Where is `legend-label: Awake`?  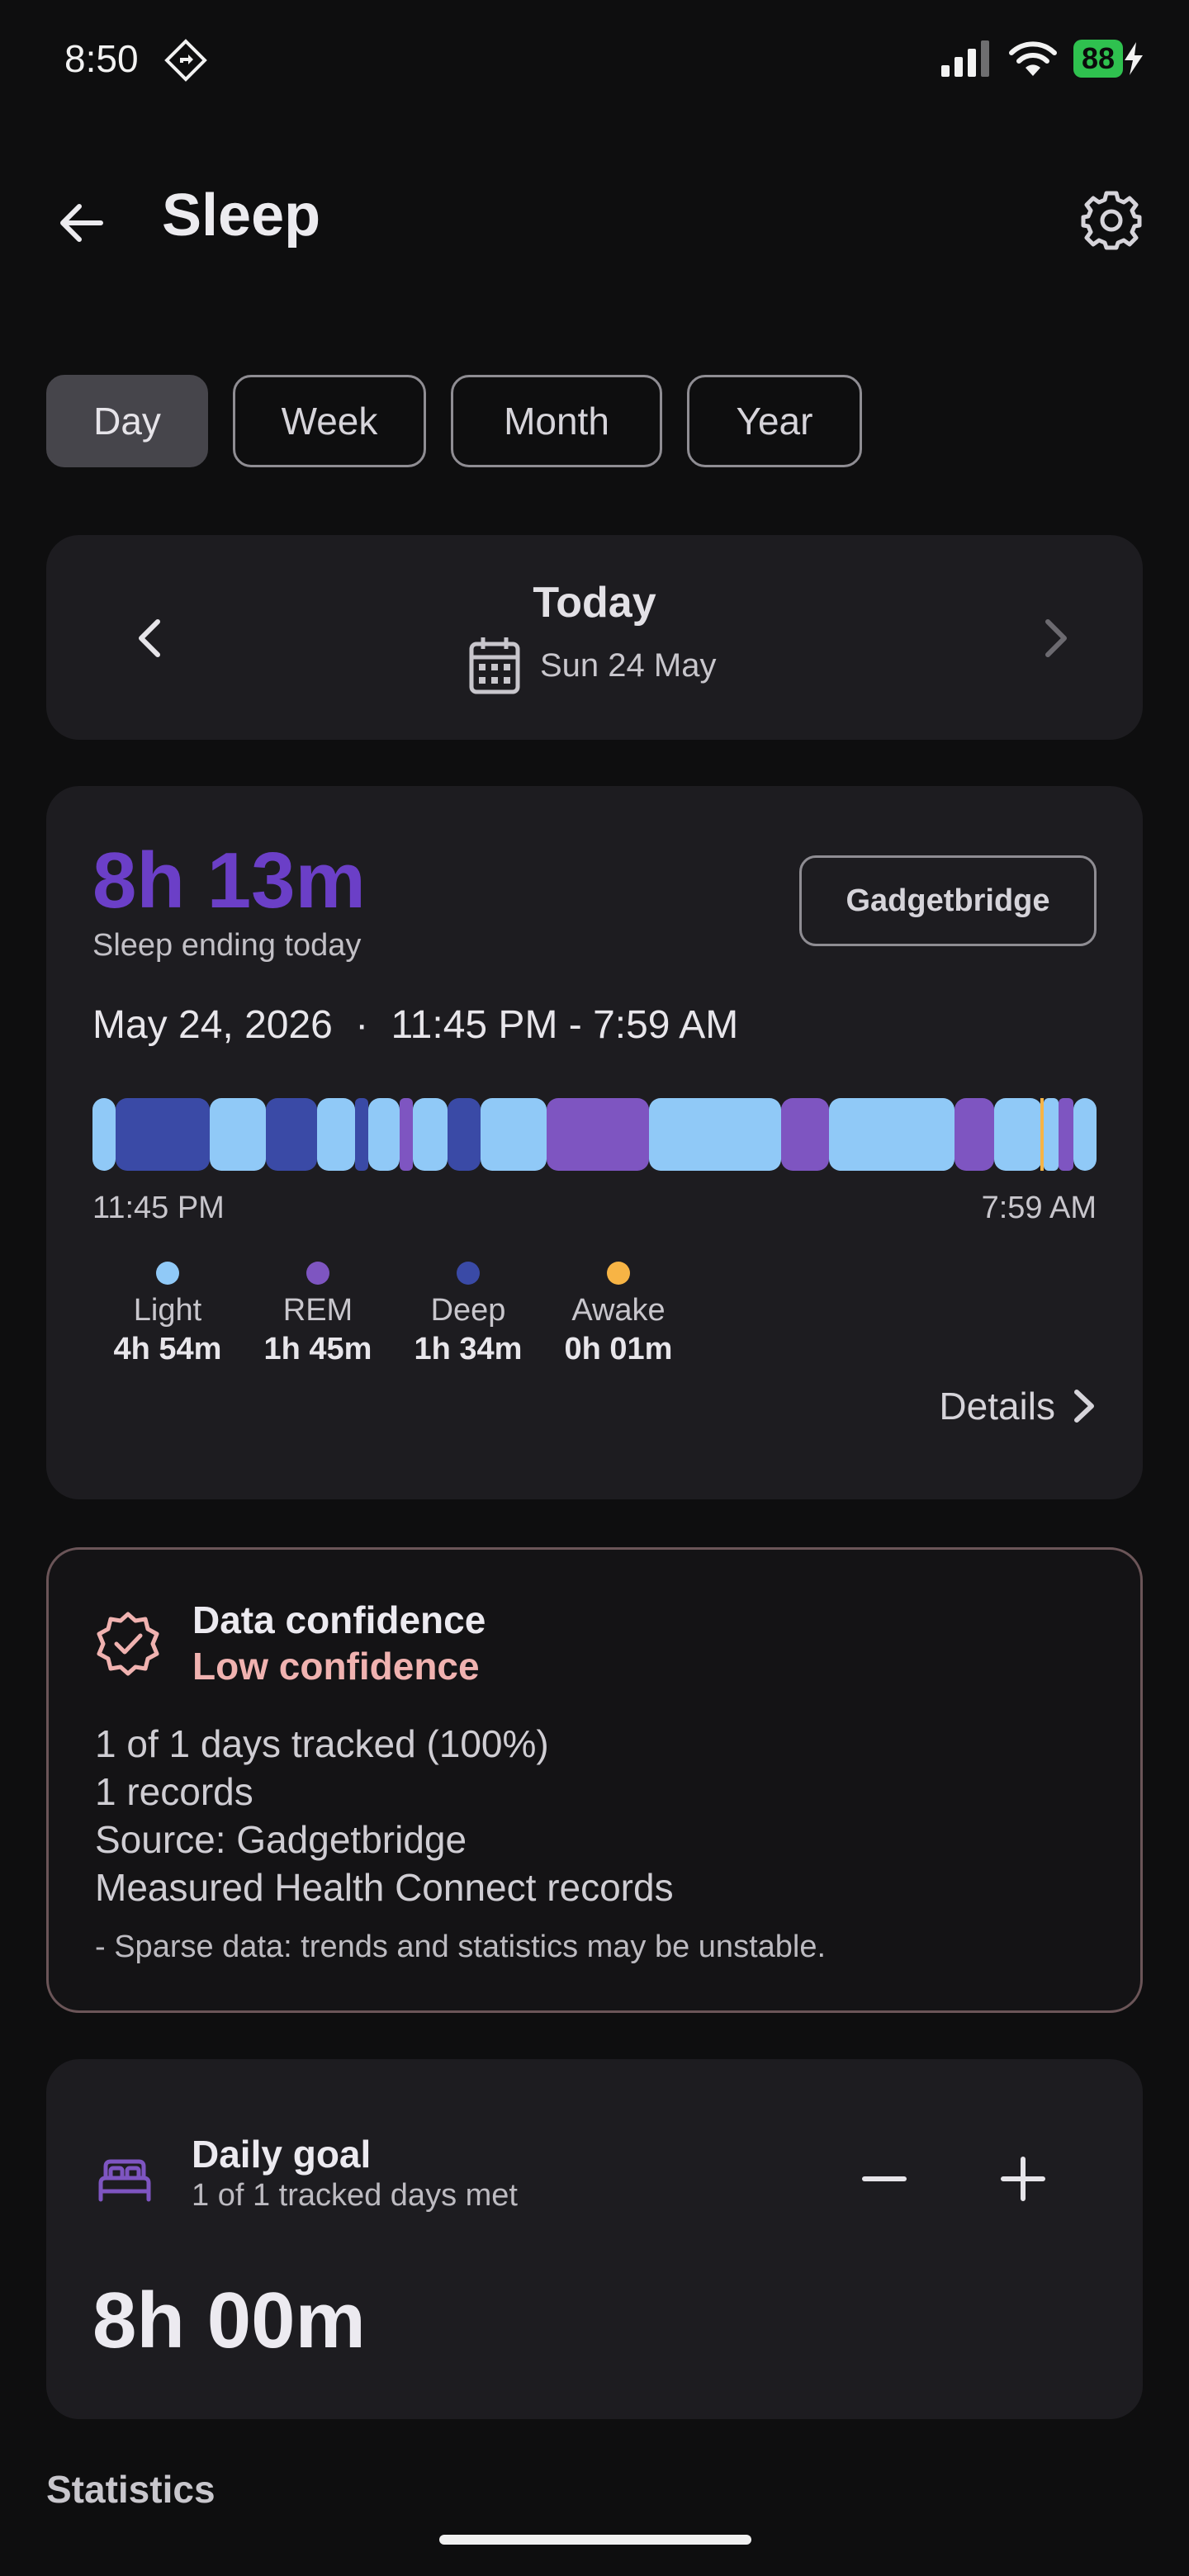 legend-label: Awake is located at coordinates (618, 1310).